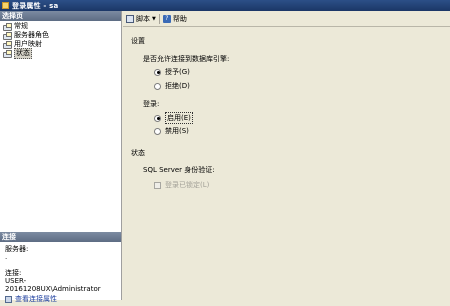  What do you see at coordinates (186, 59) in the screenshot?
I see `db-engine-question: 是否允许连接到数据库引擎:` at bounding box center [186, 59].